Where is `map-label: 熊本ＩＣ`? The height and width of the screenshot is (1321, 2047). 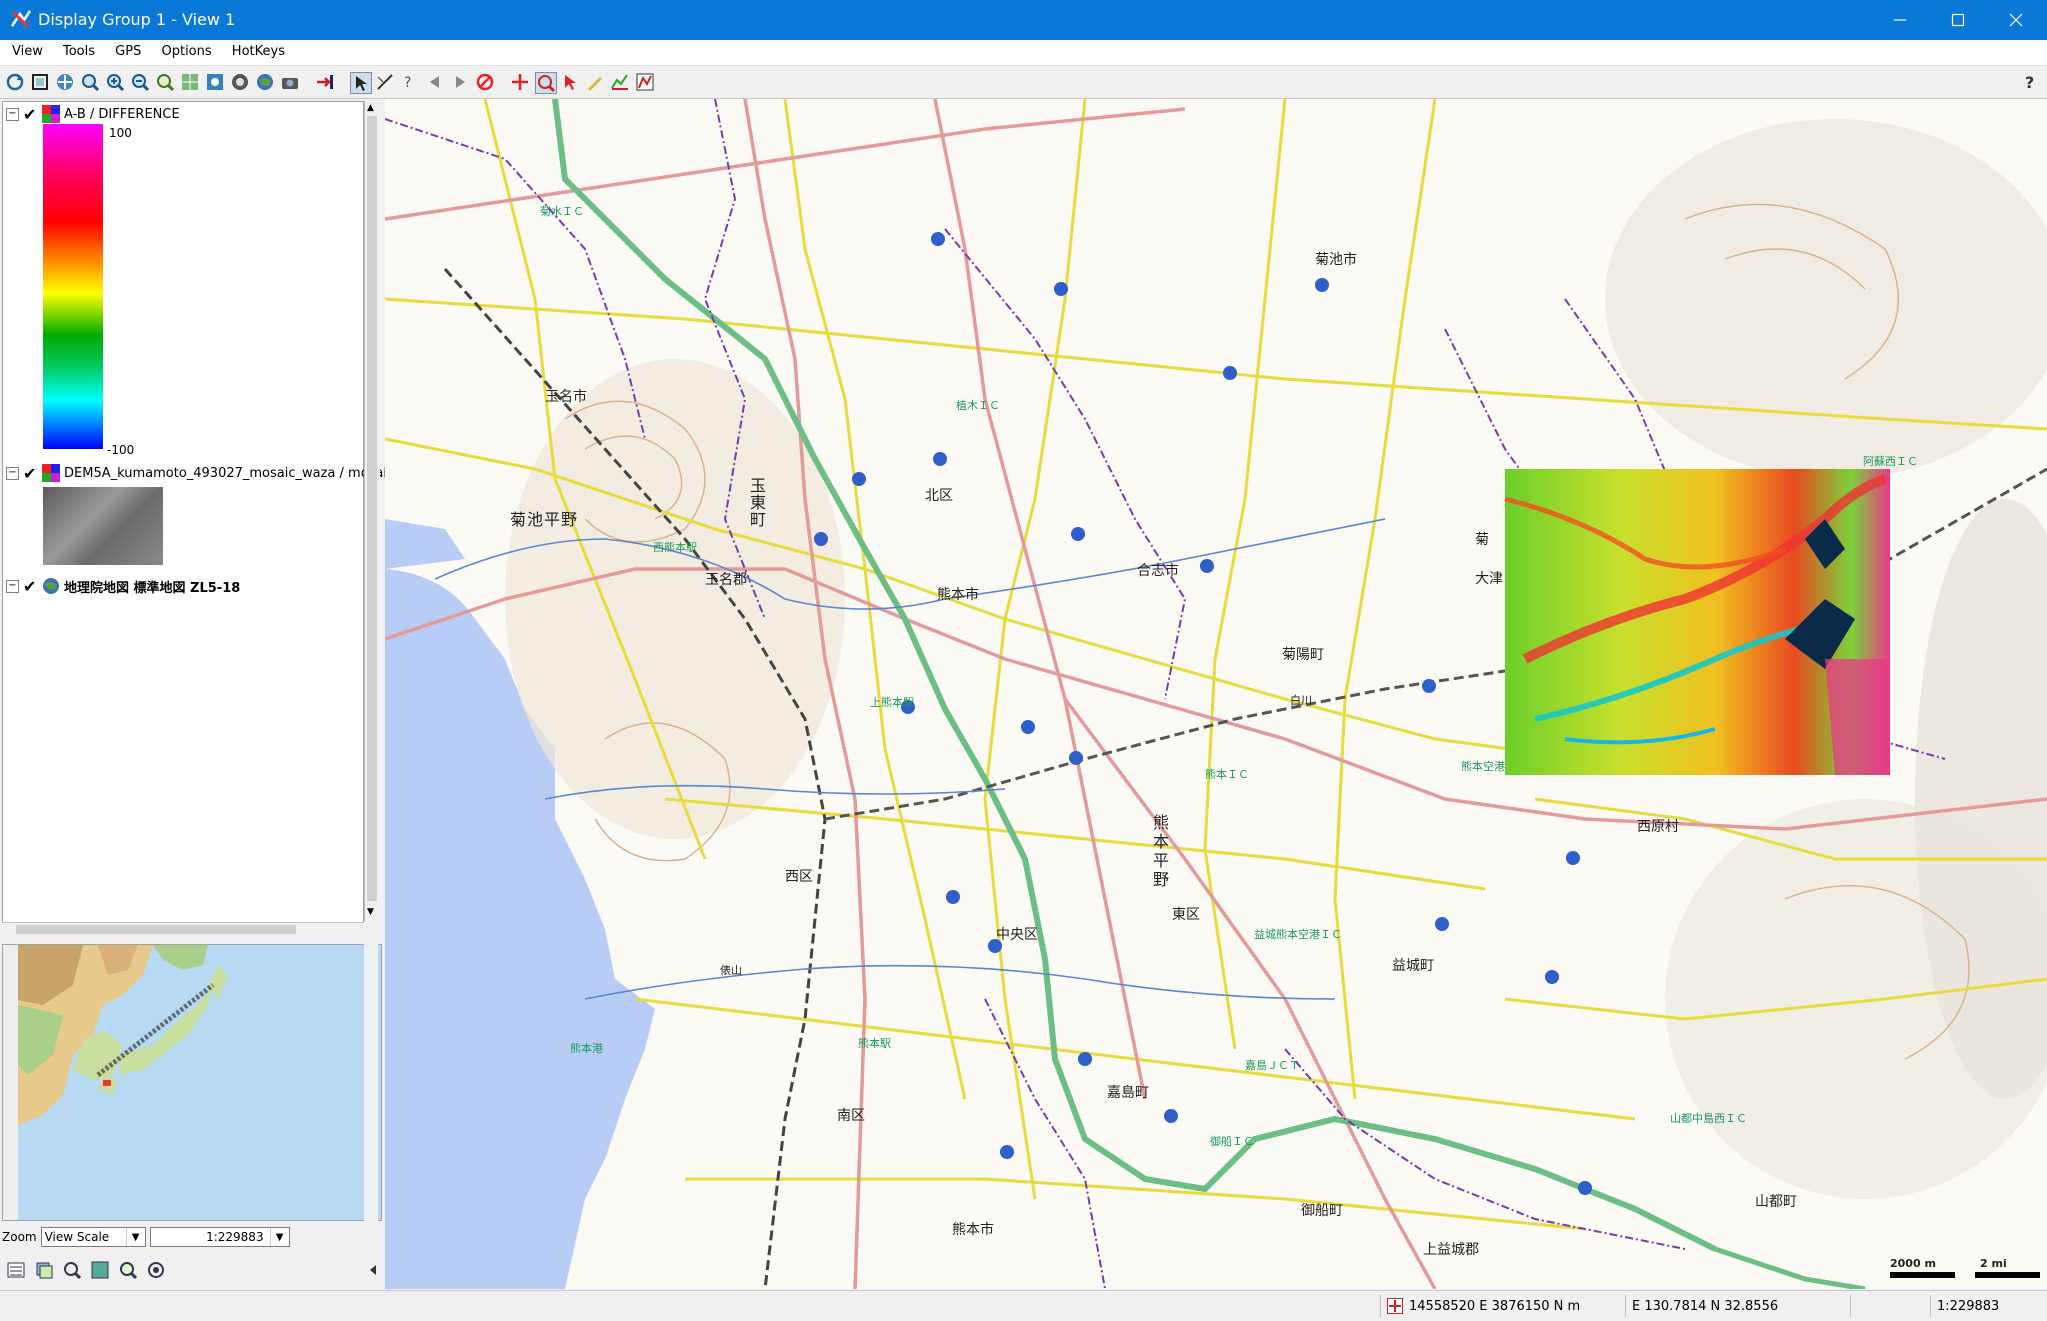 map-label: 熊本ＩＣ is located at coordinates (1227, 774).